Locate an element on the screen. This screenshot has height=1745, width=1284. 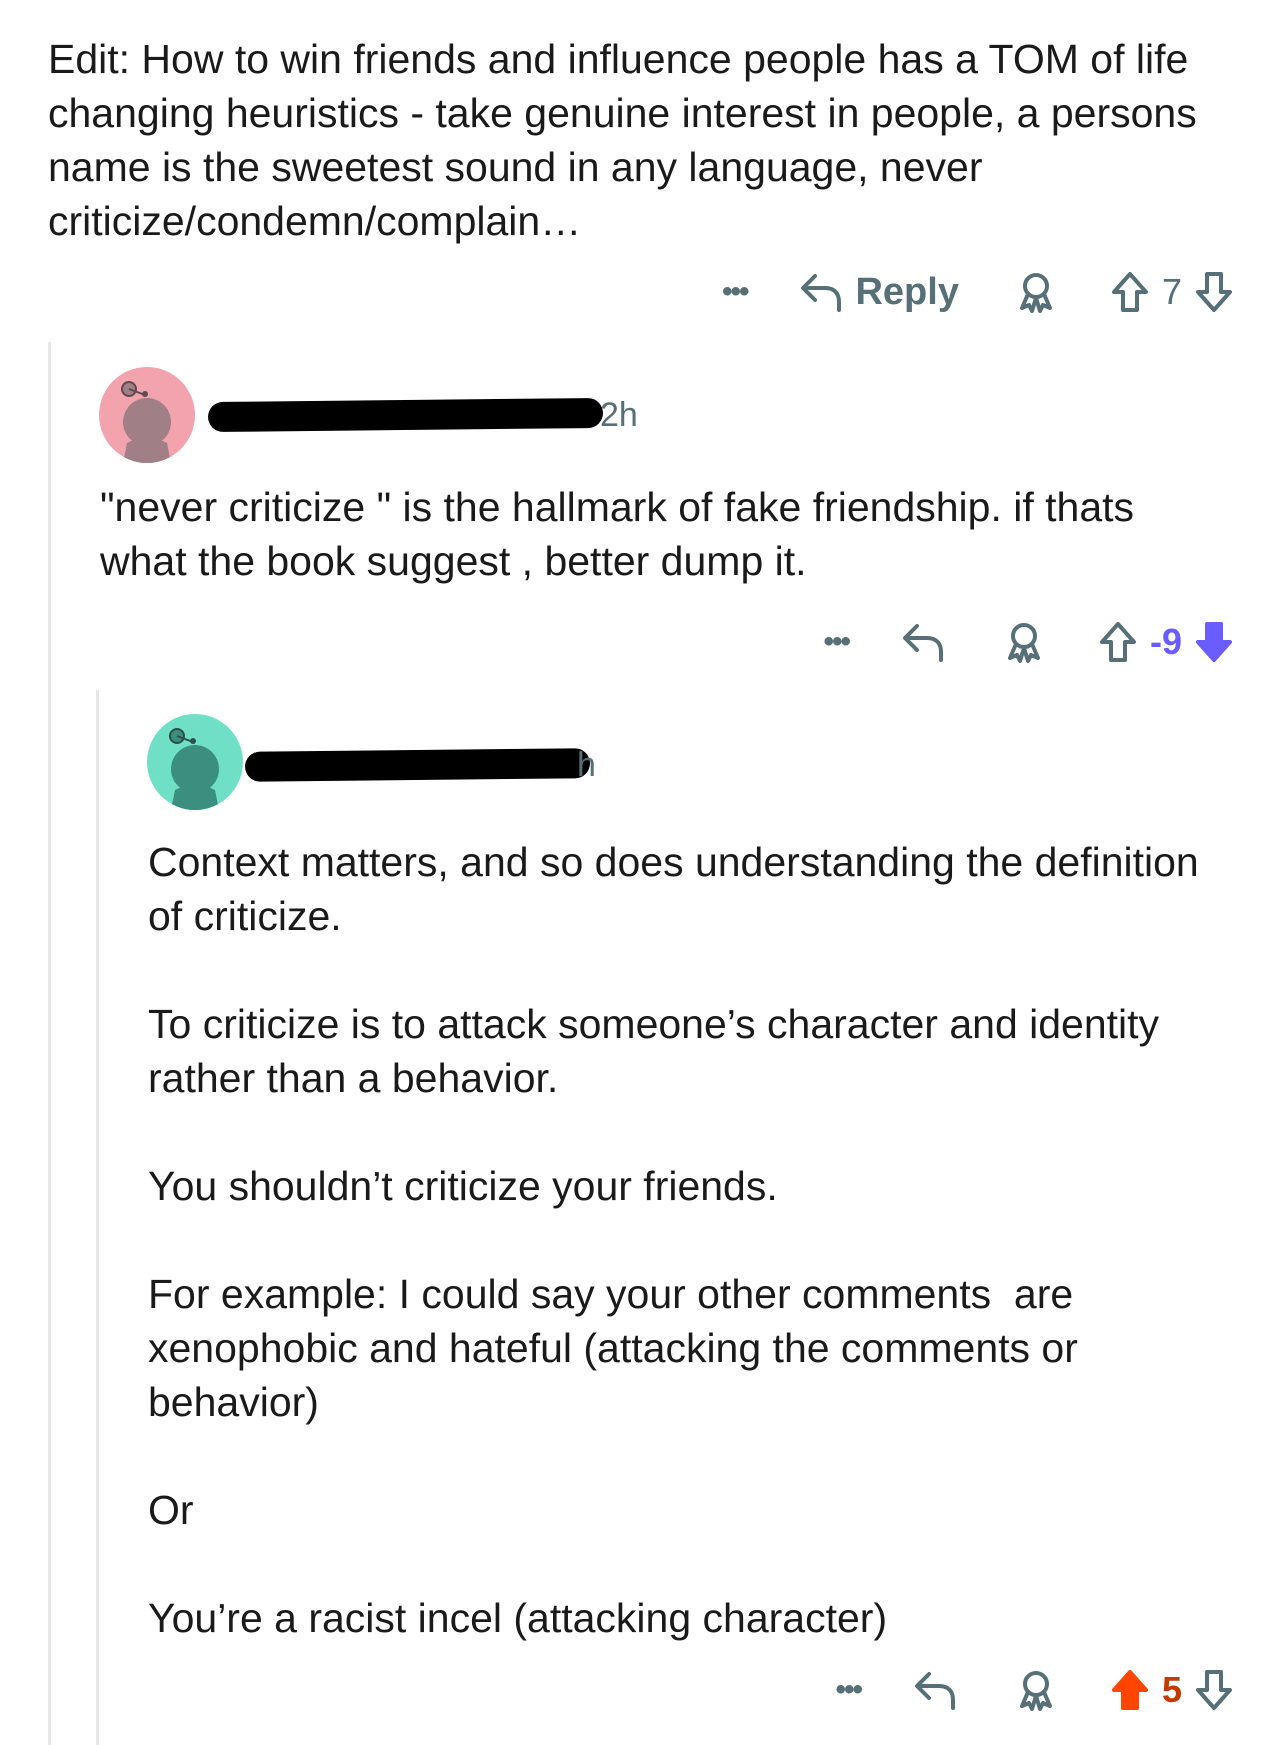
reply-2-actions: ••• 5 is located at coordinates (1035, 1690).